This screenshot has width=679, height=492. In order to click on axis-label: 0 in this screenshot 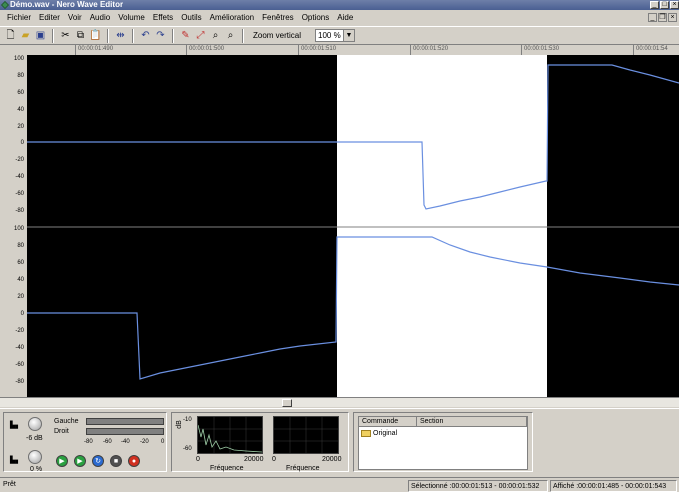, I will do `click(22, 143)`.